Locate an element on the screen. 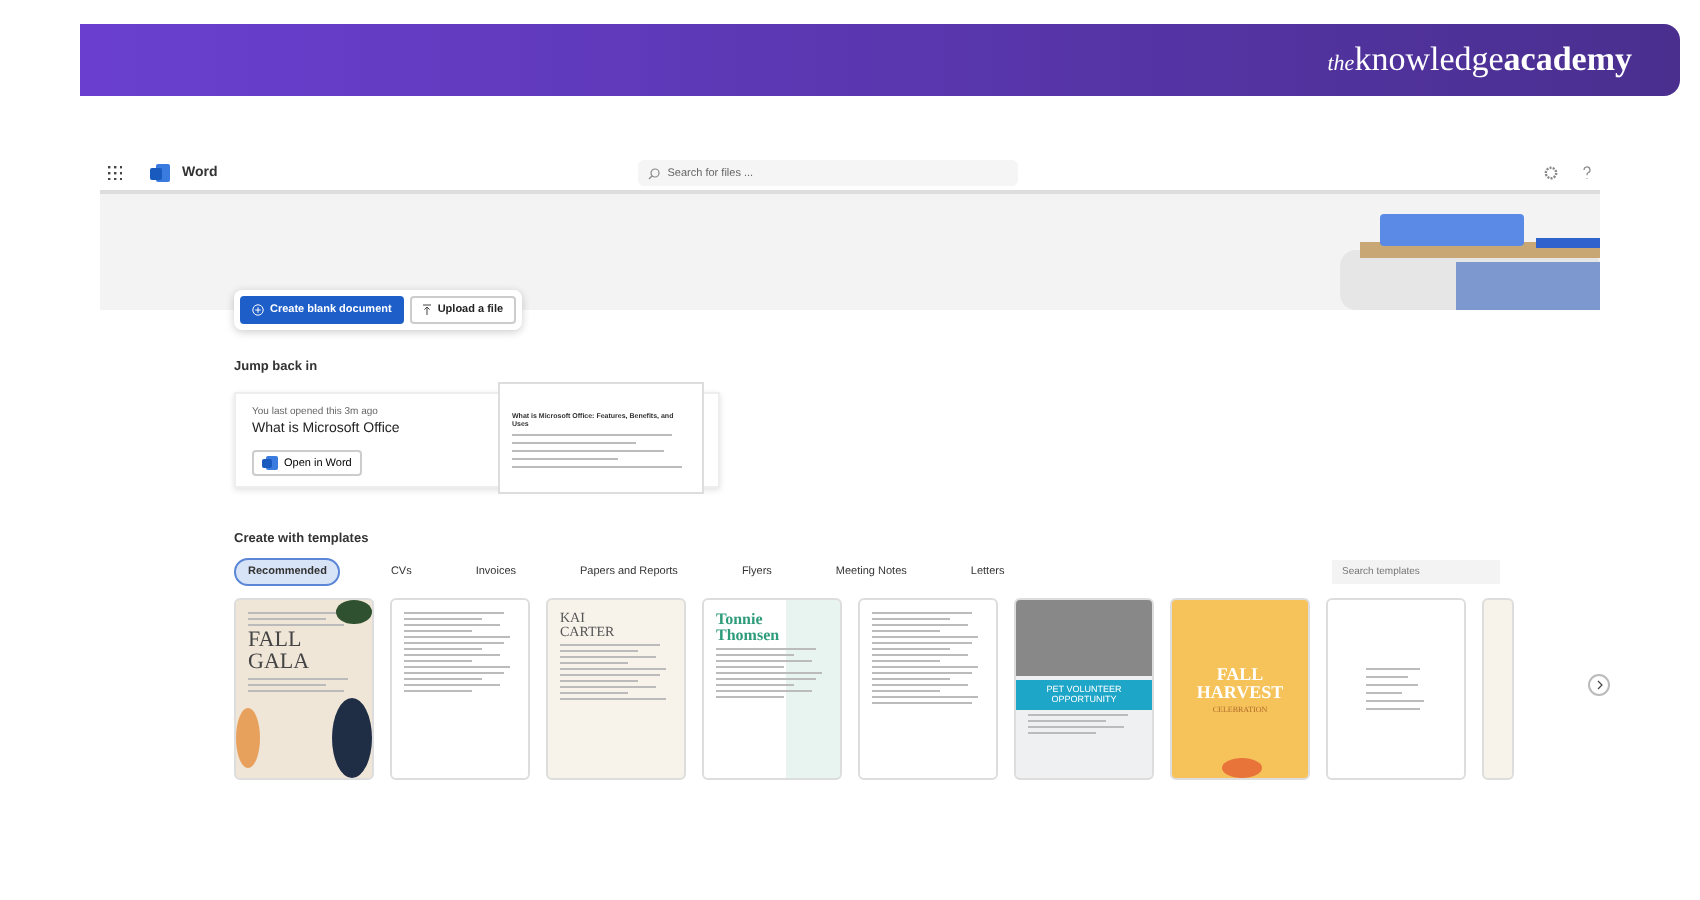 Image resolution: width=1700 pixels, height=900 pixels. template-title: FALL GALA is located at coordinates (278, 652).